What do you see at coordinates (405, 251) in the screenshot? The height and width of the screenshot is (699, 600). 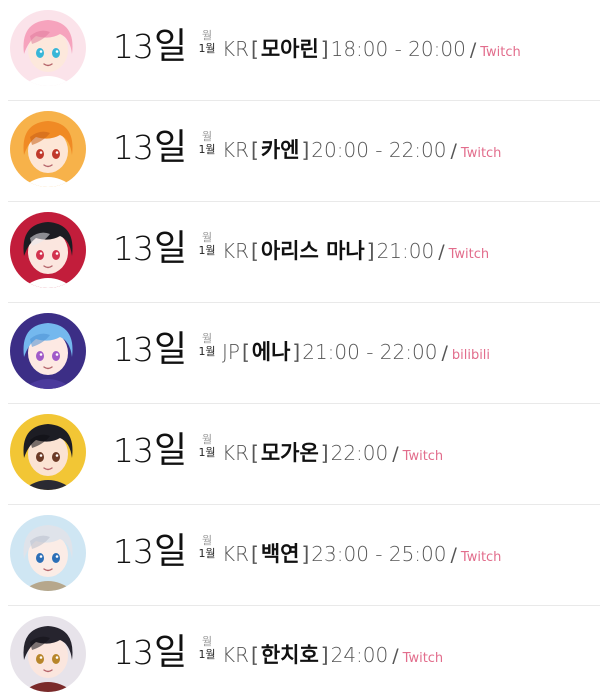 I see `stream-time: 21:00` at bounding box center [405, 251].